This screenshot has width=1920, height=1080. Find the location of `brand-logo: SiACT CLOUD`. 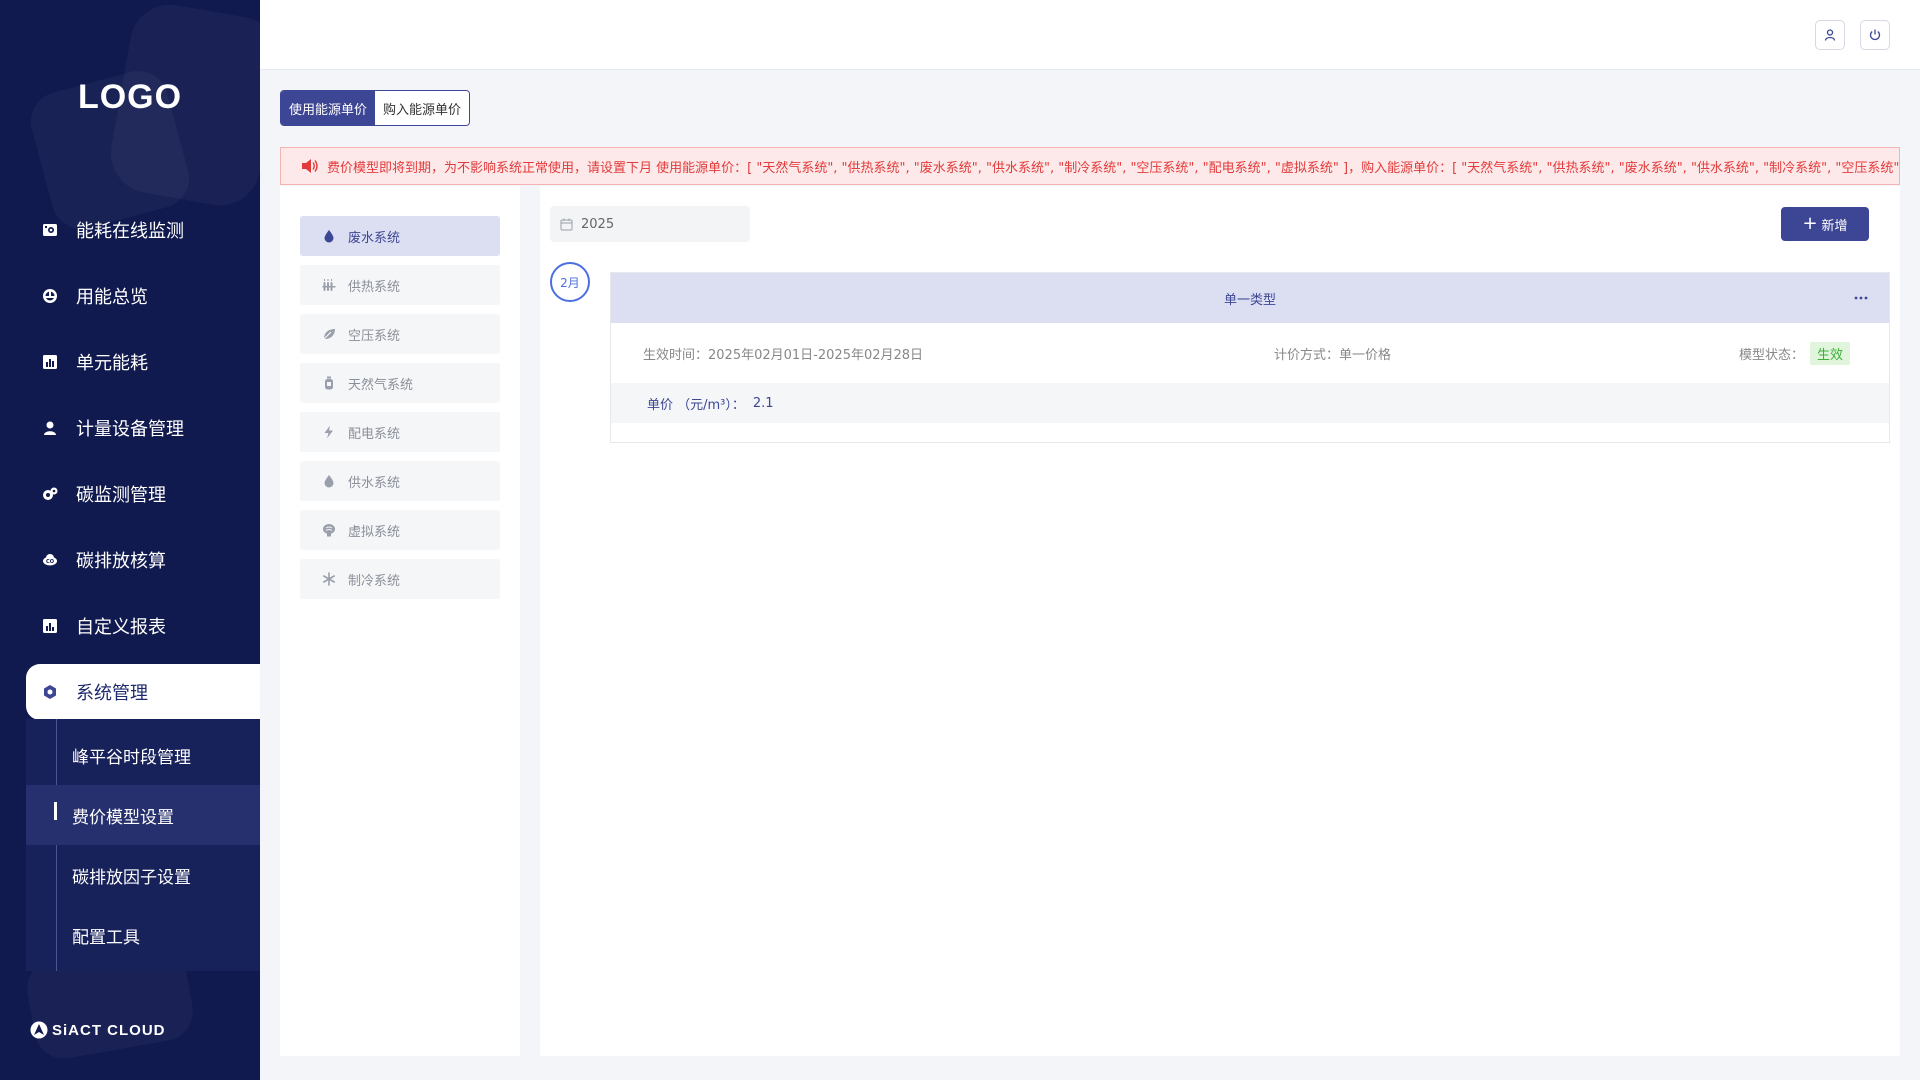

brand-logo: SiACT CLOUD is located at coordinates (98, 1030).